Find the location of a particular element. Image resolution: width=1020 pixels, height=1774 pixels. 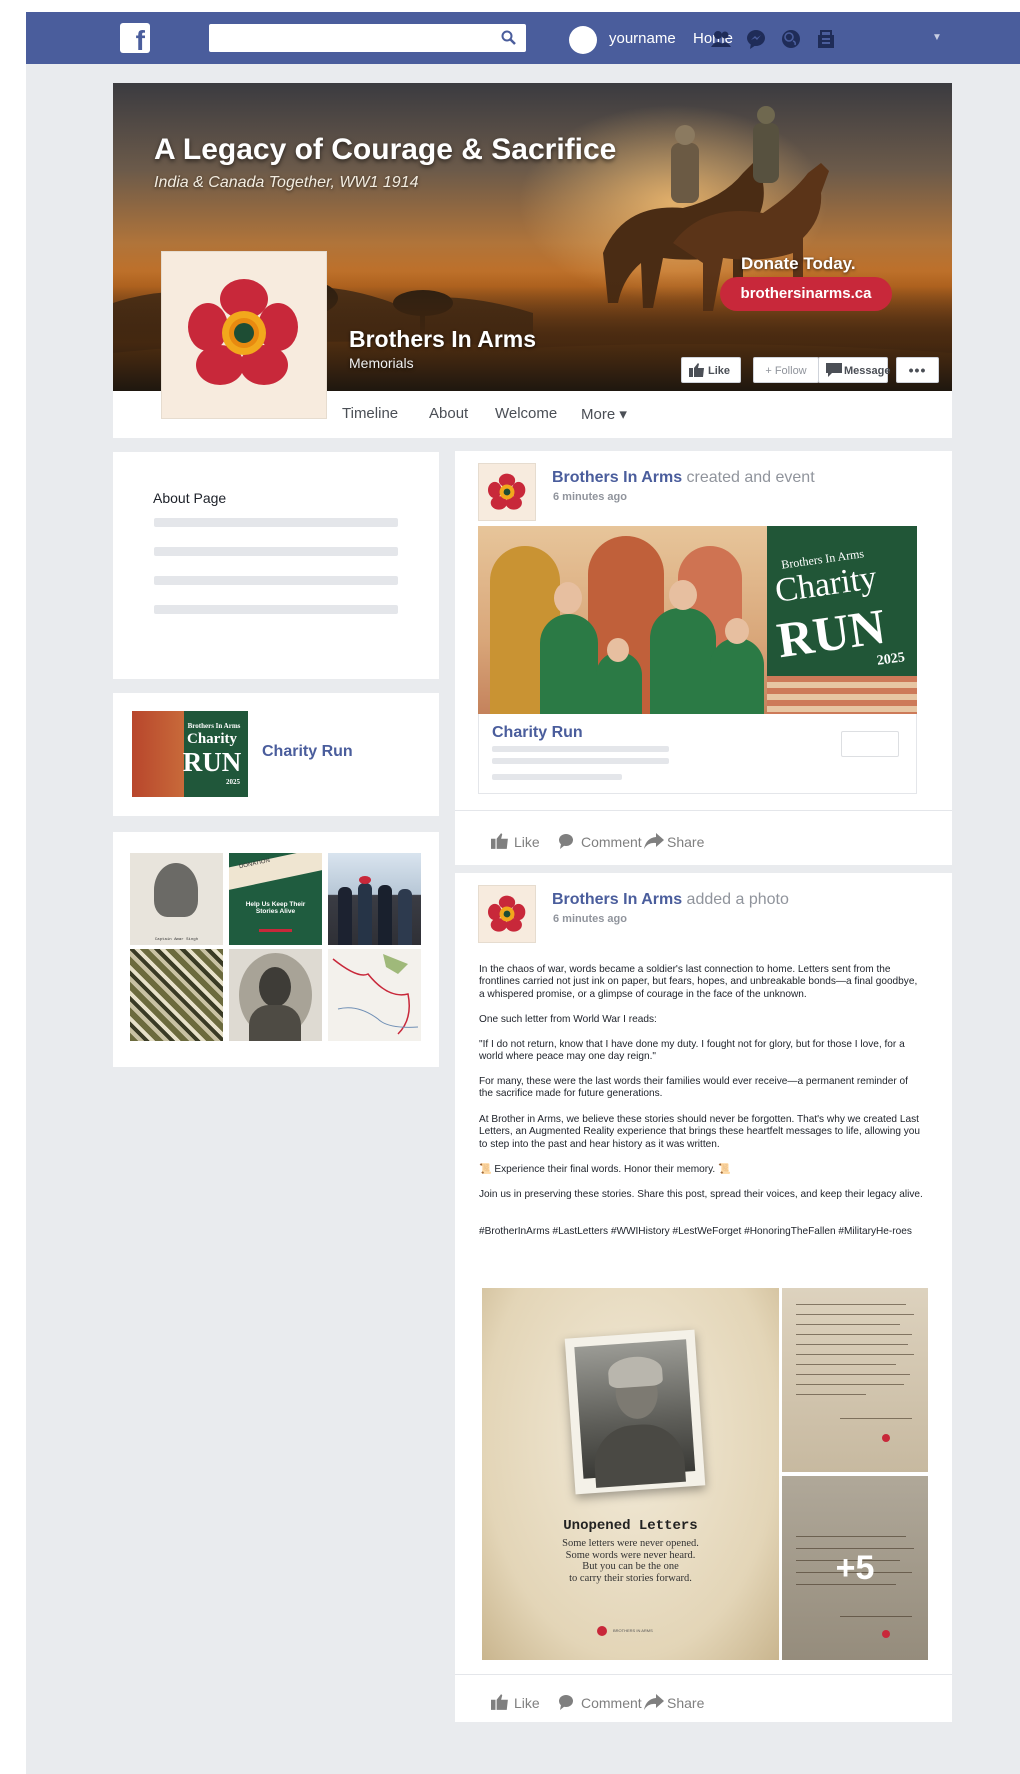

like-page-button: Like is located at coordinates (711, 370).